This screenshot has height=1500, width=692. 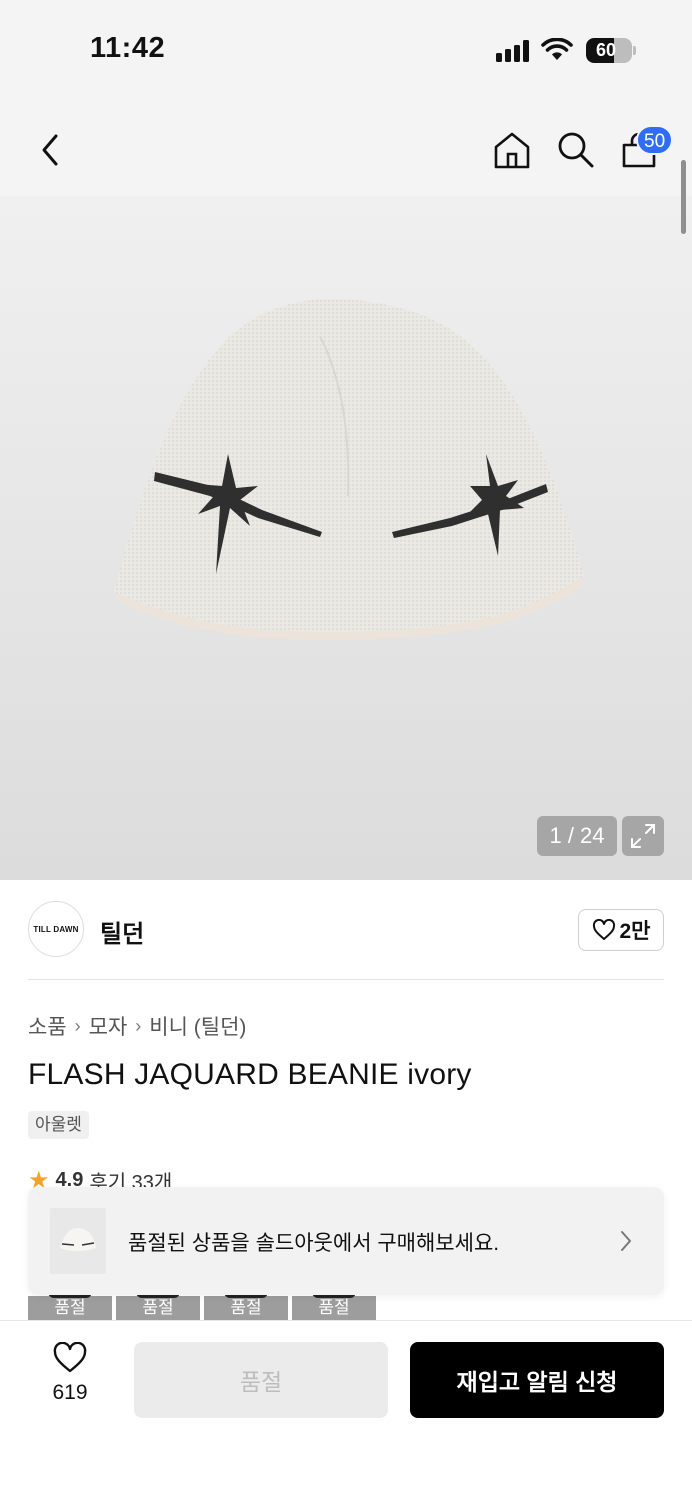 I want to click on brand-like-button: 2만, so click(x=621, y=930).